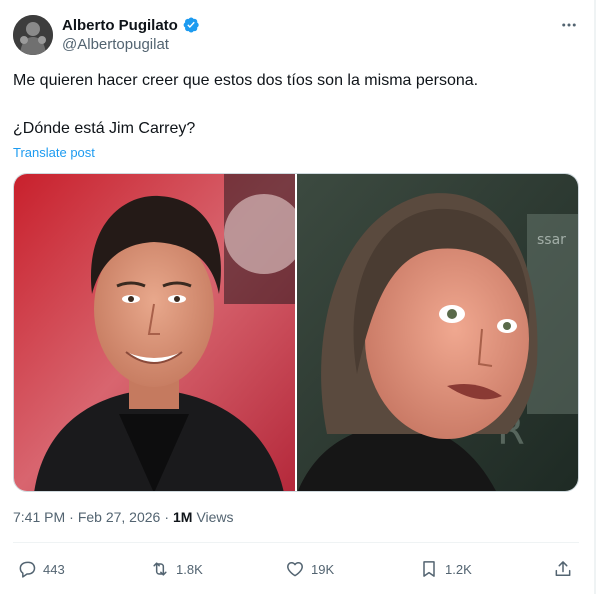 This screenshot has width=596, height=594. I want to click on views-label: Views, so click(215, 517).